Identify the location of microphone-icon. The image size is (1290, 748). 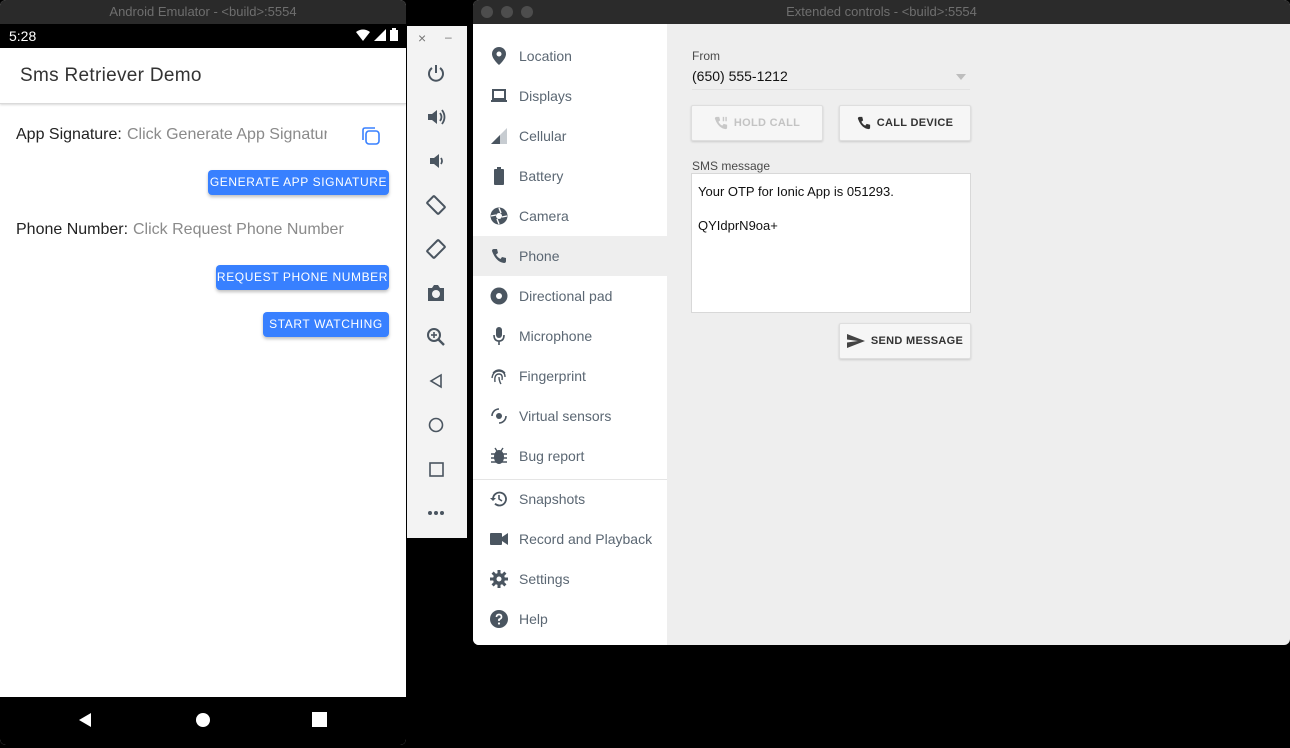
(499, 336).